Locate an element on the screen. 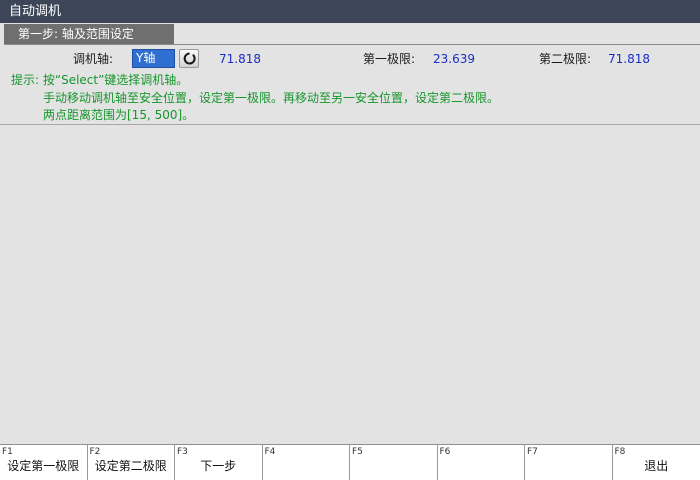  window-title: 自动调机 is located at coordinates (350, 11).